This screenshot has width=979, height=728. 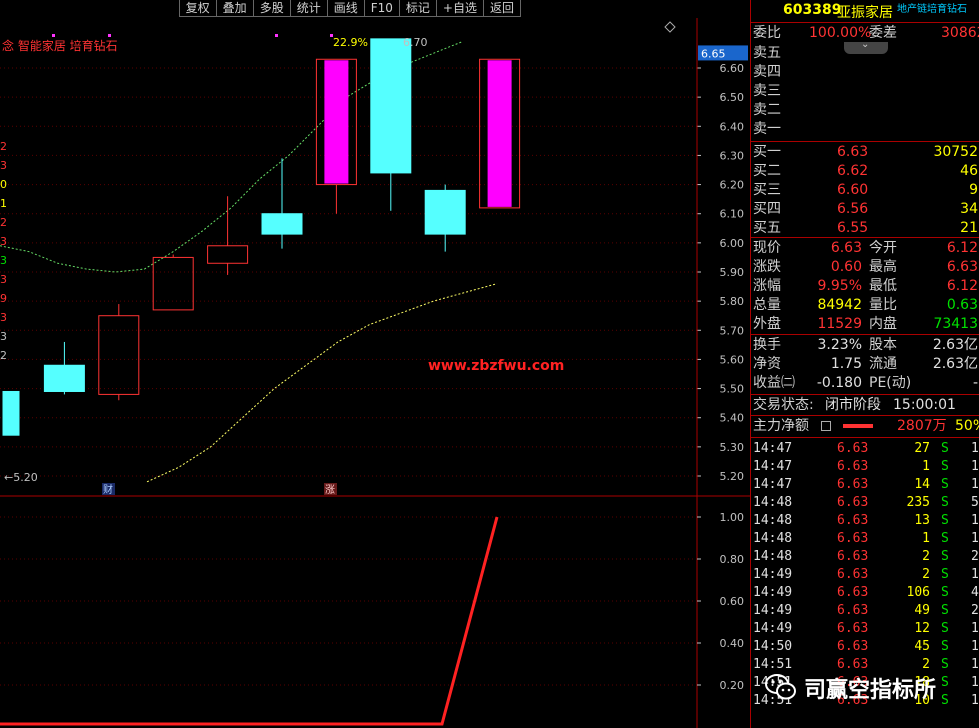 I want to click on bid-label: 买五, so click(x=767, y=228).